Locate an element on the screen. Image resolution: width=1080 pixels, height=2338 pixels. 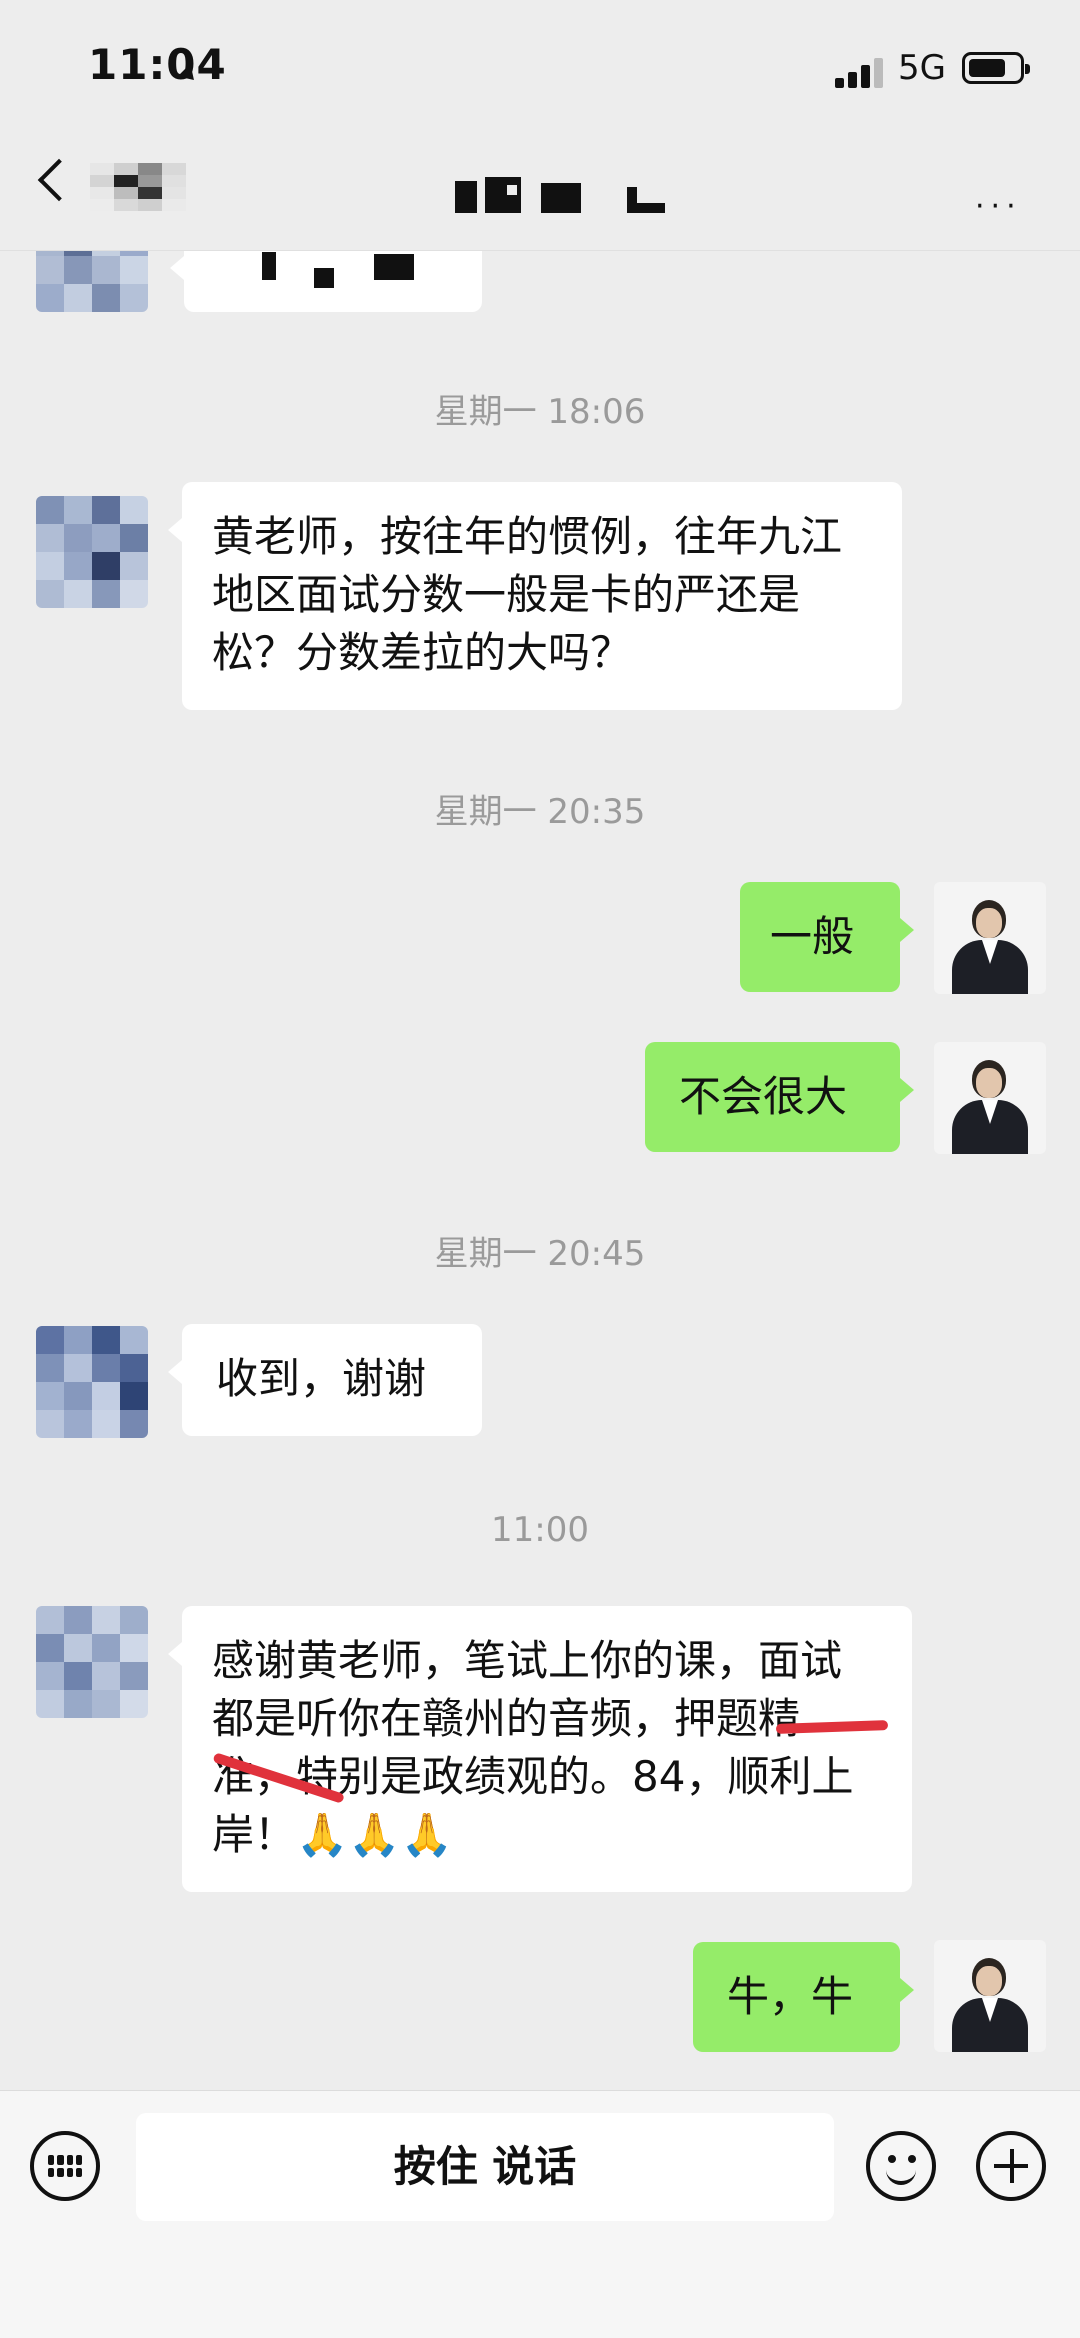
message-bubble-outgoing: 牛，牛 is located at coordinates (803, 1997).